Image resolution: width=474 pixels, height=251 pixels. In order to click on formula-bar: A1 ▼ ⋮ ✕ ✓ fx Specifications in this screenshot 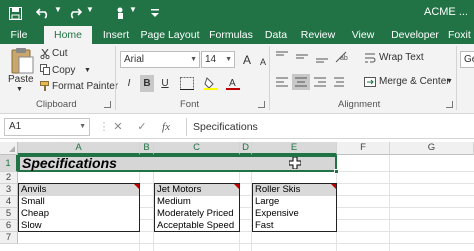, I will do `click(237, 127)`.